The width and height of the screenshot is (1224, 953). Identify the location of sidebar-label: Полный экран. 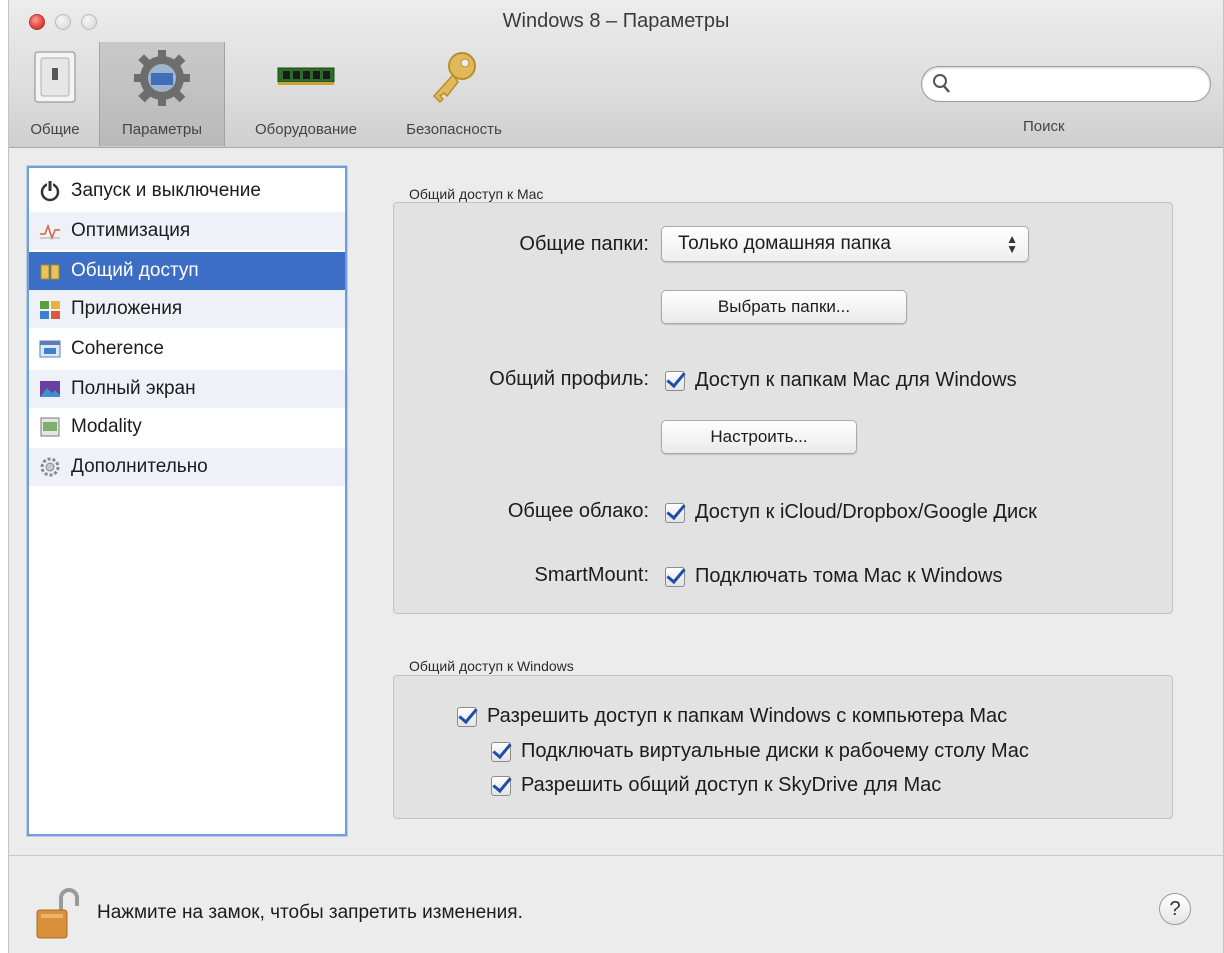
(133, 388).